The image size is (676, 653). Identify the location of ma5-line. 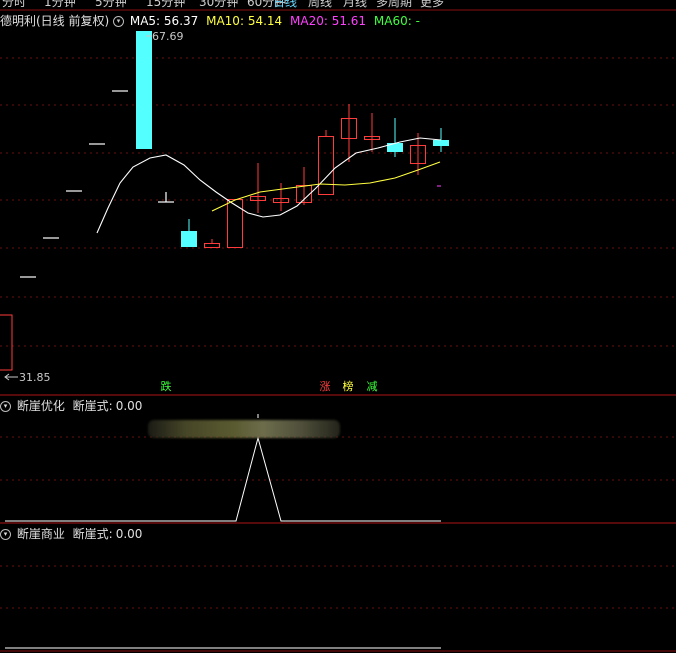
(269, 185).